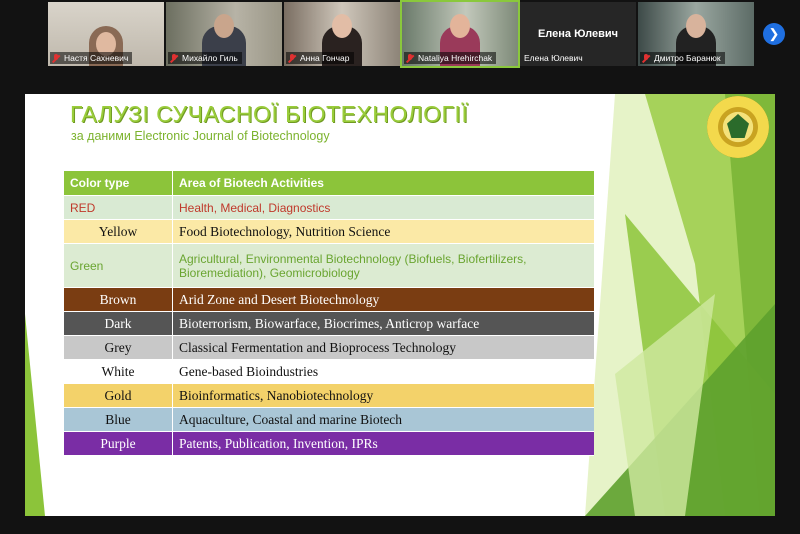 The width and height of the screenshot is (800, 534). What do you see at coordinates (118, 371) in the screenshot?
I see `color-type-cell: White` at bounding box center [118, 371].